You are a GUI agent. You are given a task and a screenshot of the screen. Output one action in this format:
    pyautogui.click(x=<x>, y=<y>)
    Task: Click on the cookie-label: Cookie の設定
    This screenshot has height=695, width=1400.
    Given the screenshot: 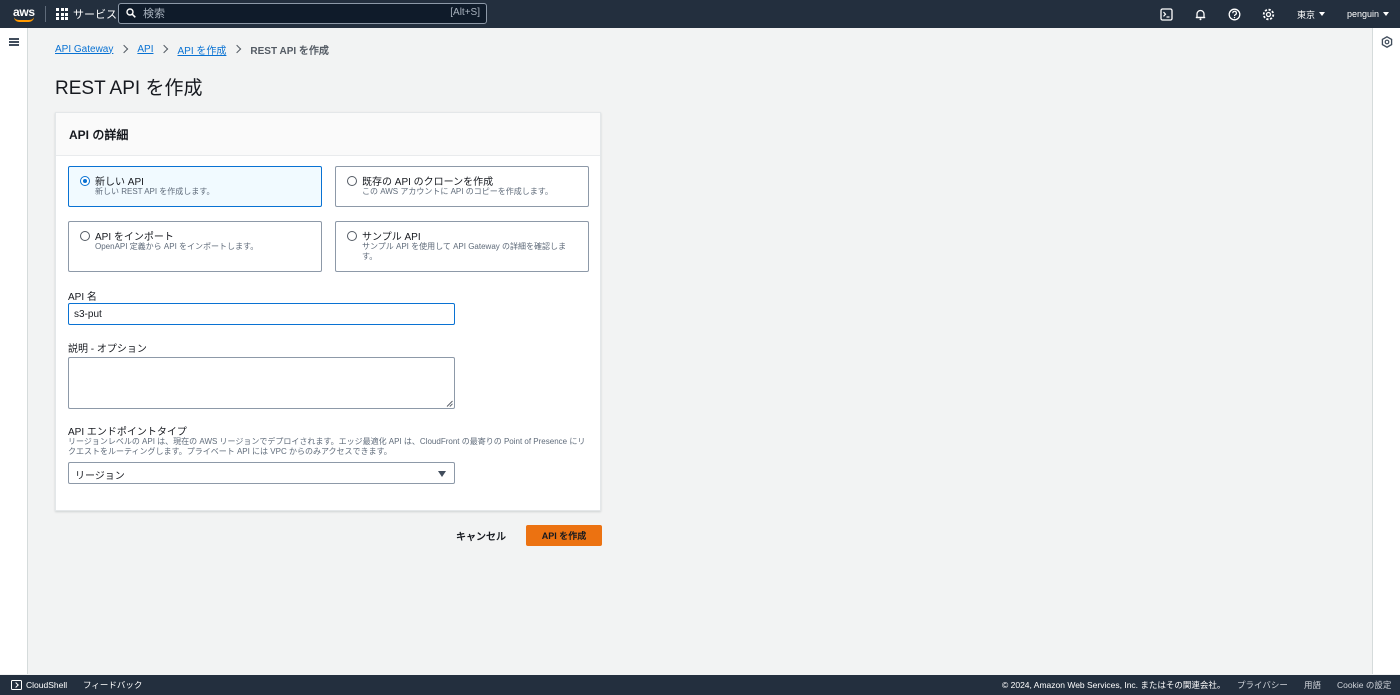 What is the action you would take?
    pyautogui.click(x=1364, y=685)
    